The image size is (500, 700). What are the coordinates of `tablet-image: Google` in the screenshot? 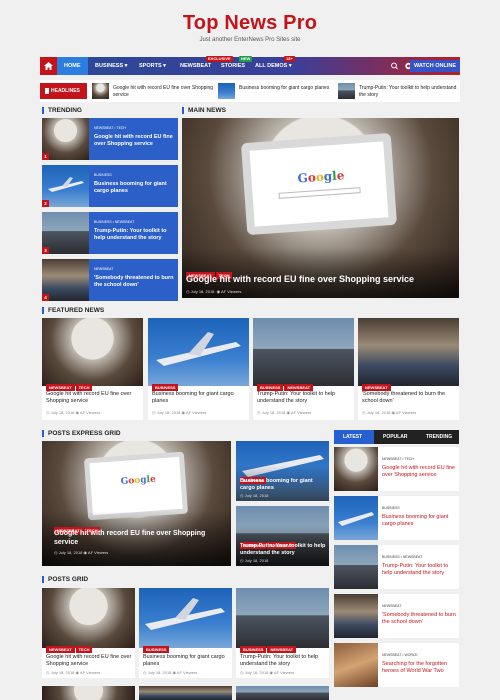 It's located at (319, 184).